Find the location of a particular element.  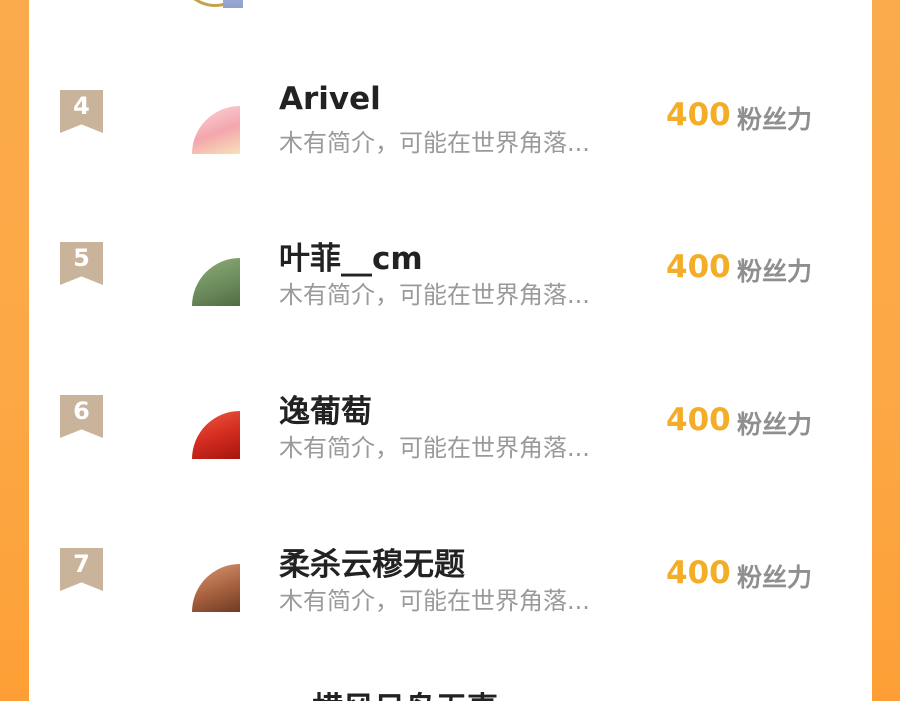

previous-user-avatar is located at coordinates (217, 5).